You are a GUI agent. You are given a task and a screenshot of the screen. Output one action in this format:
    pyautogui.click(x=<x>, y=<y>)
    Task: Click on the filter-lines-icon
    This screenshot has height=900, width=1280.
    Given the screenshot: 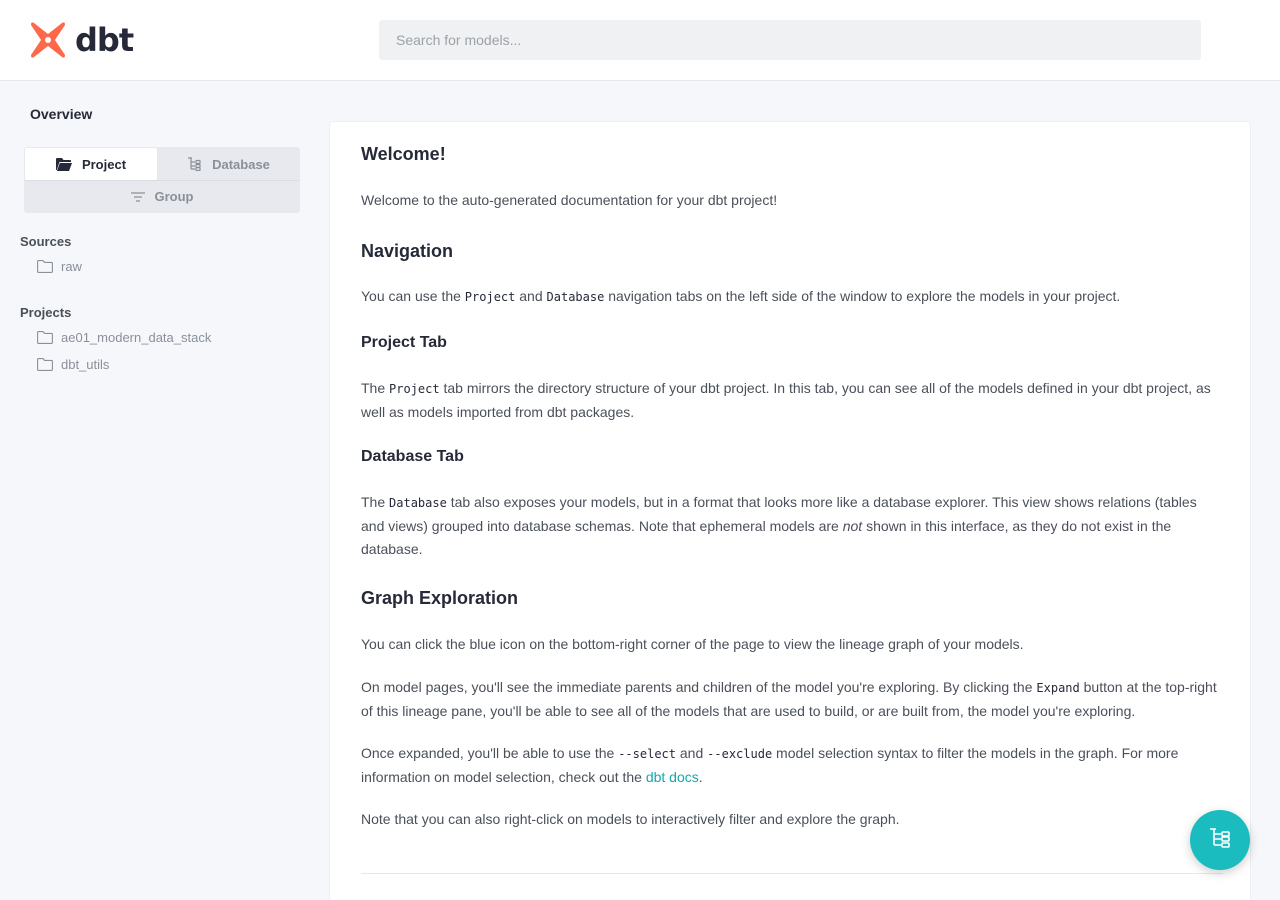 What is the action you would take?
    pyautogui.click(x=137, y=196)
    